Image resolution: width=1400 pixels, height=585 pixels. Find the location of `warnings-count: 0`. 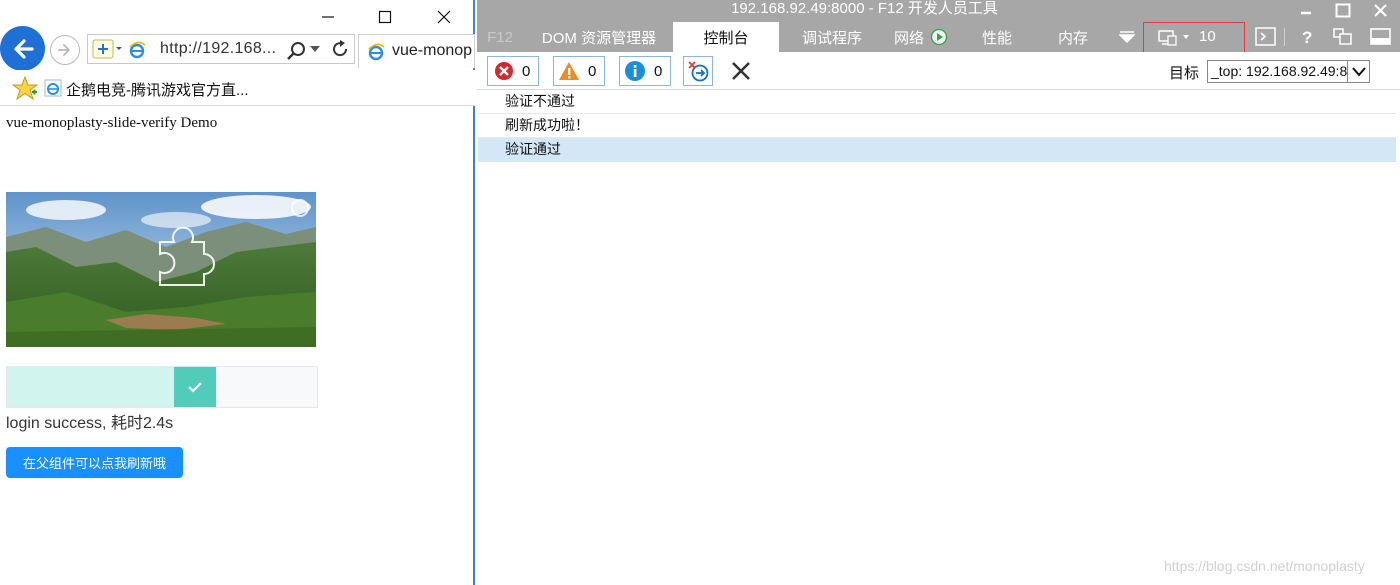

warnings-count: 0 is located at coordinates (592, 71).